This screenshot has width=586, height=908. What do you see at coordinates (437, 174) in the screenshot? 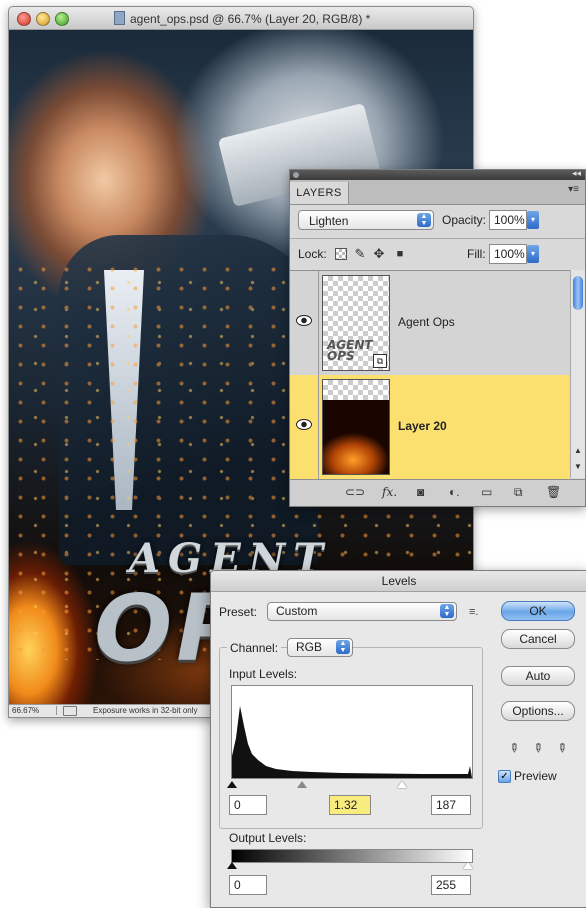
I see `panel-topbar: ◂◂` at bounding box center [437, 174].